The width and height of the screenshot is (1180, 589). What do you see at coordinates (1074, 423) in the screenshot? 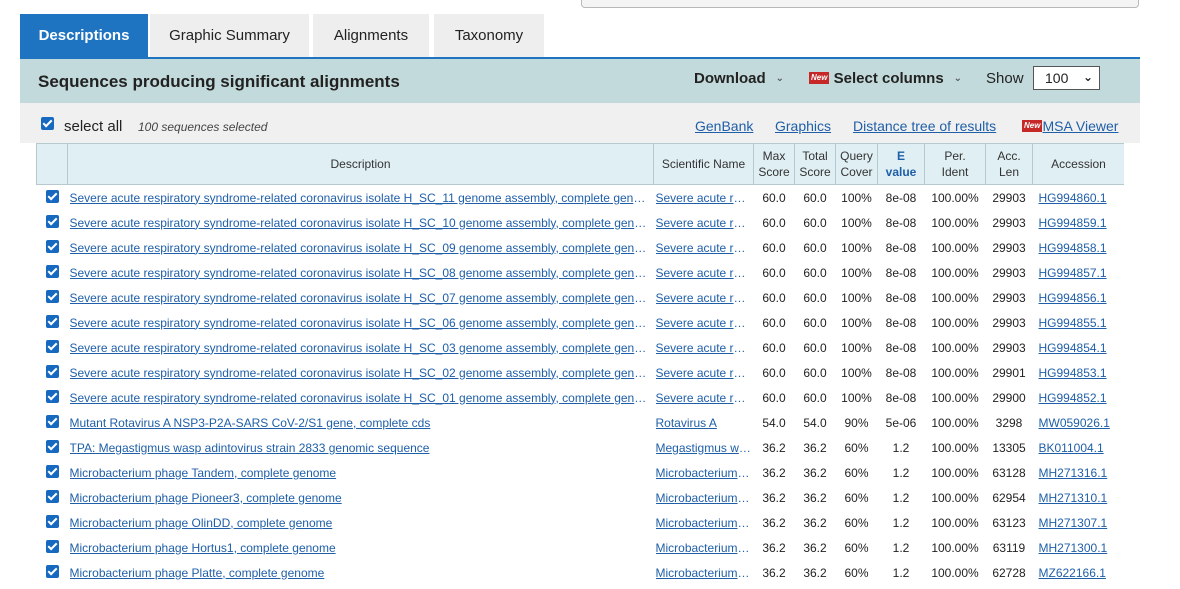
I see `accession-link: MW059026.1` at bounding box center [1074, 423].